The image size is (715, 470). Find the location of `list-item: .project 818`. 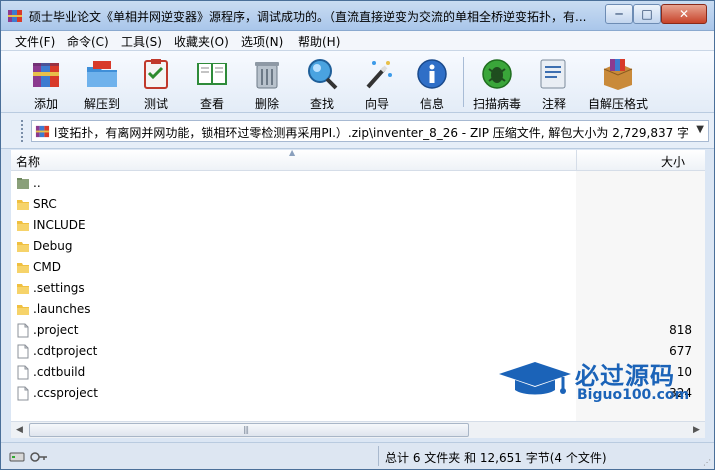

list-item: .project 818 is located at coordinates (358, 330).